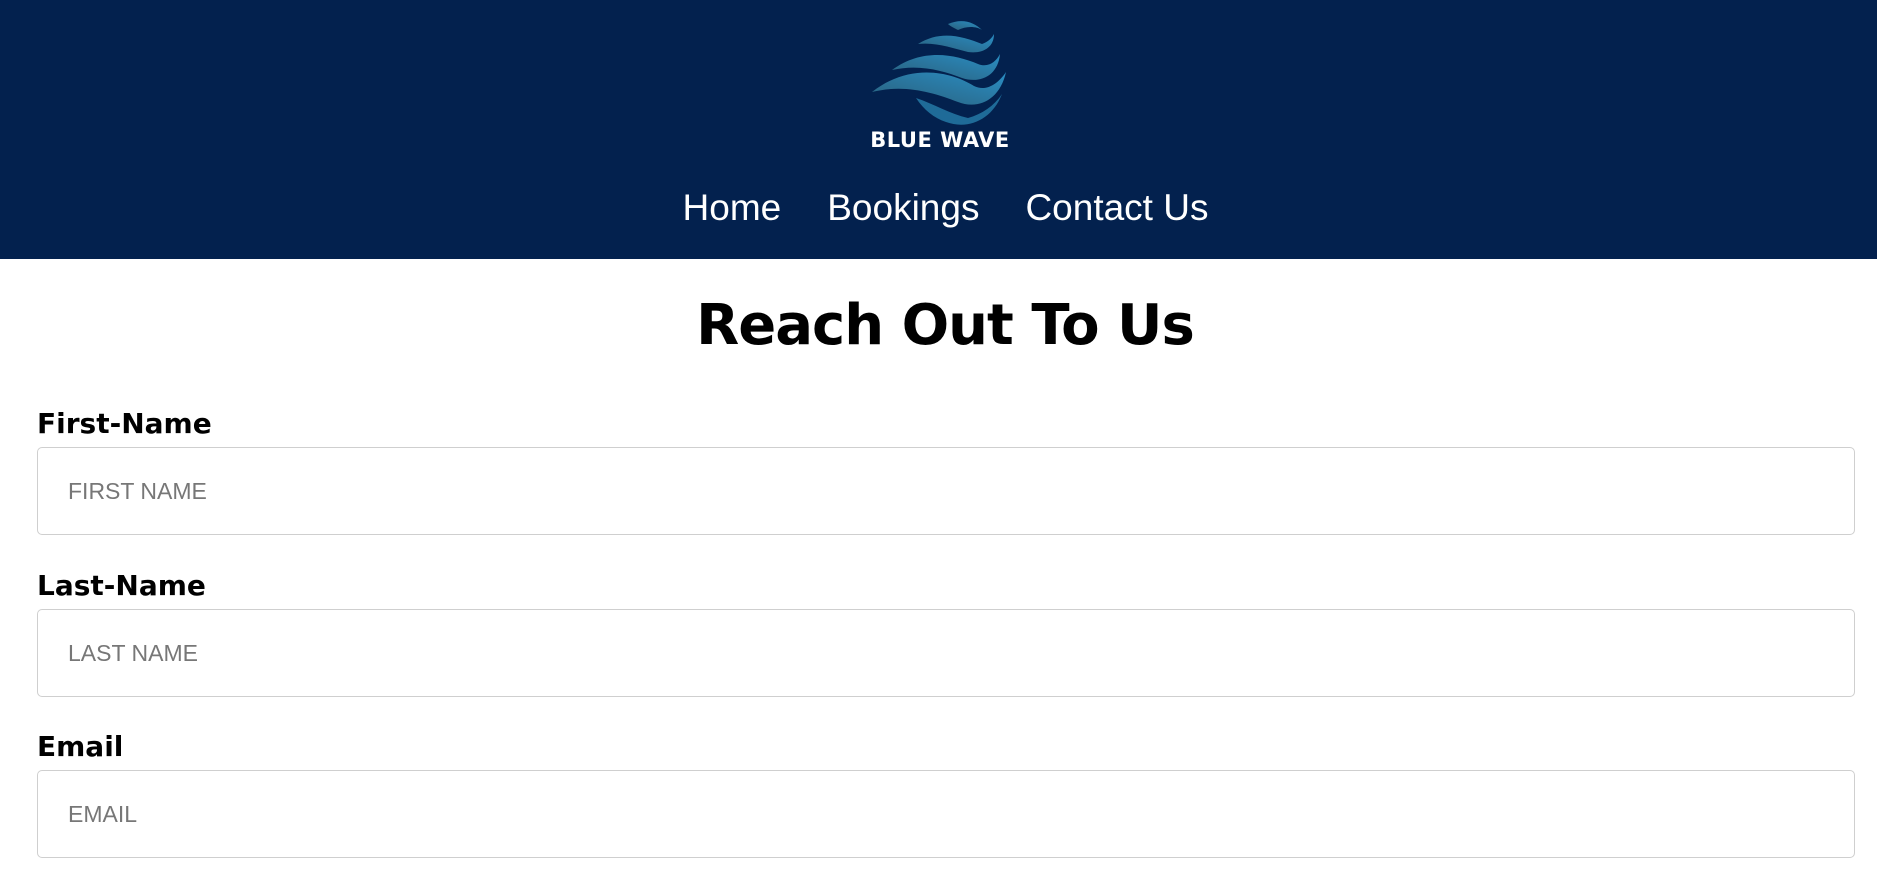  What do you see at coordinates (946, 653) in the screenshot?
I see `last-name-input` at bounding box center [946, 653].